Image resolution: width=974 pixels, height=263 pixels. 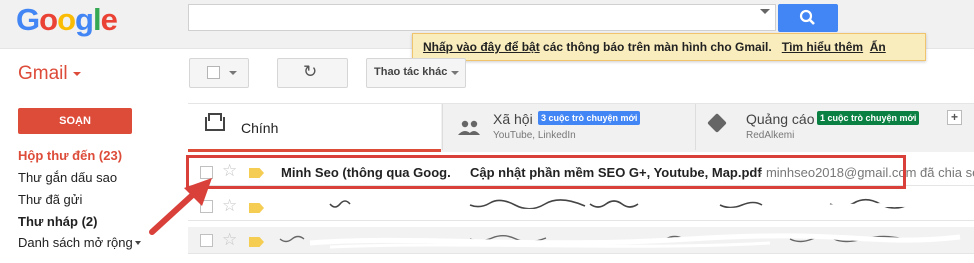 I want to click on inbox-icon, so click(x=215, y=117).